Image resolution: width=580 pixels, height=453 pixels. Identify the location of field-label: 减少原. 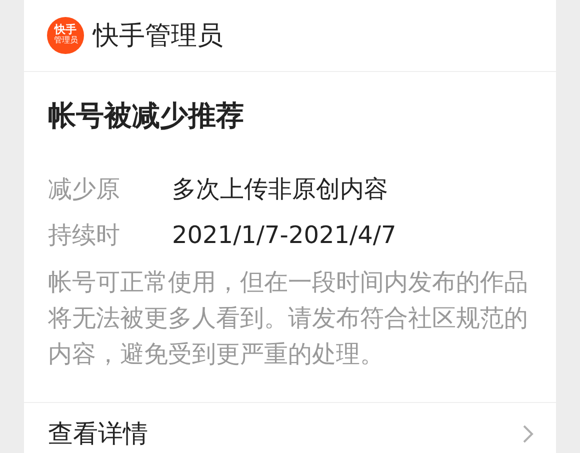
(84, 189).